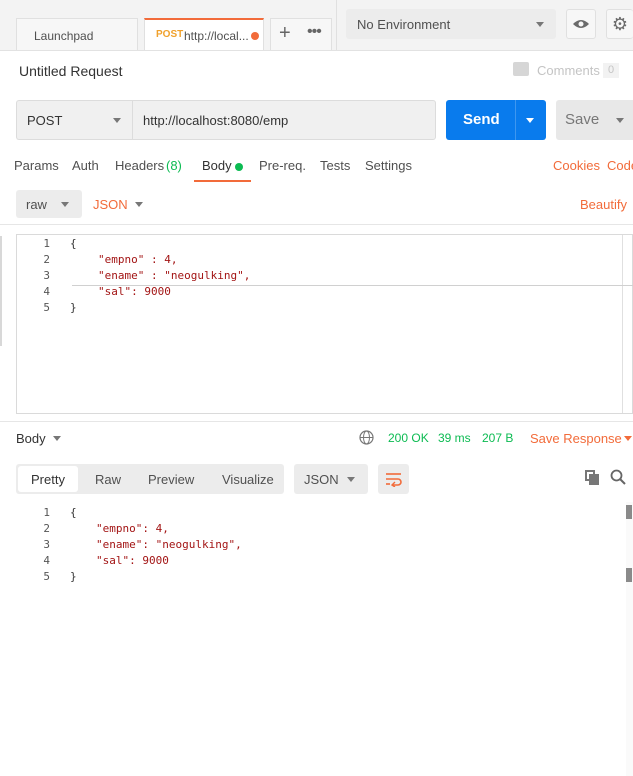  What do you see at coordinates (48, 479) in the screenshot?
I see `view-pretty: Pretty` at bounding box center [48, 479].